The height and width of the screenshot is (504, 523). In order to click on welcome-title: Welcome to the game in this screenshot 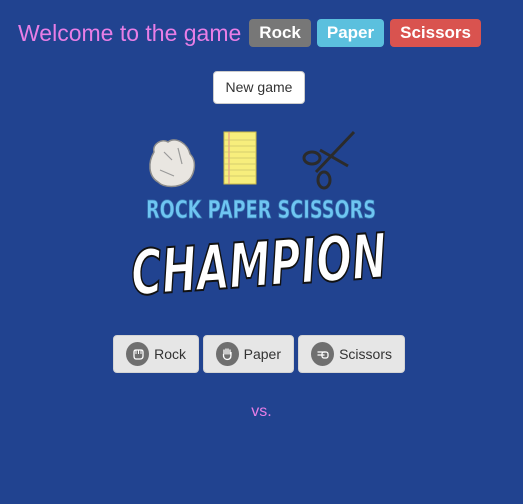, I will do `click(130, 33)`.